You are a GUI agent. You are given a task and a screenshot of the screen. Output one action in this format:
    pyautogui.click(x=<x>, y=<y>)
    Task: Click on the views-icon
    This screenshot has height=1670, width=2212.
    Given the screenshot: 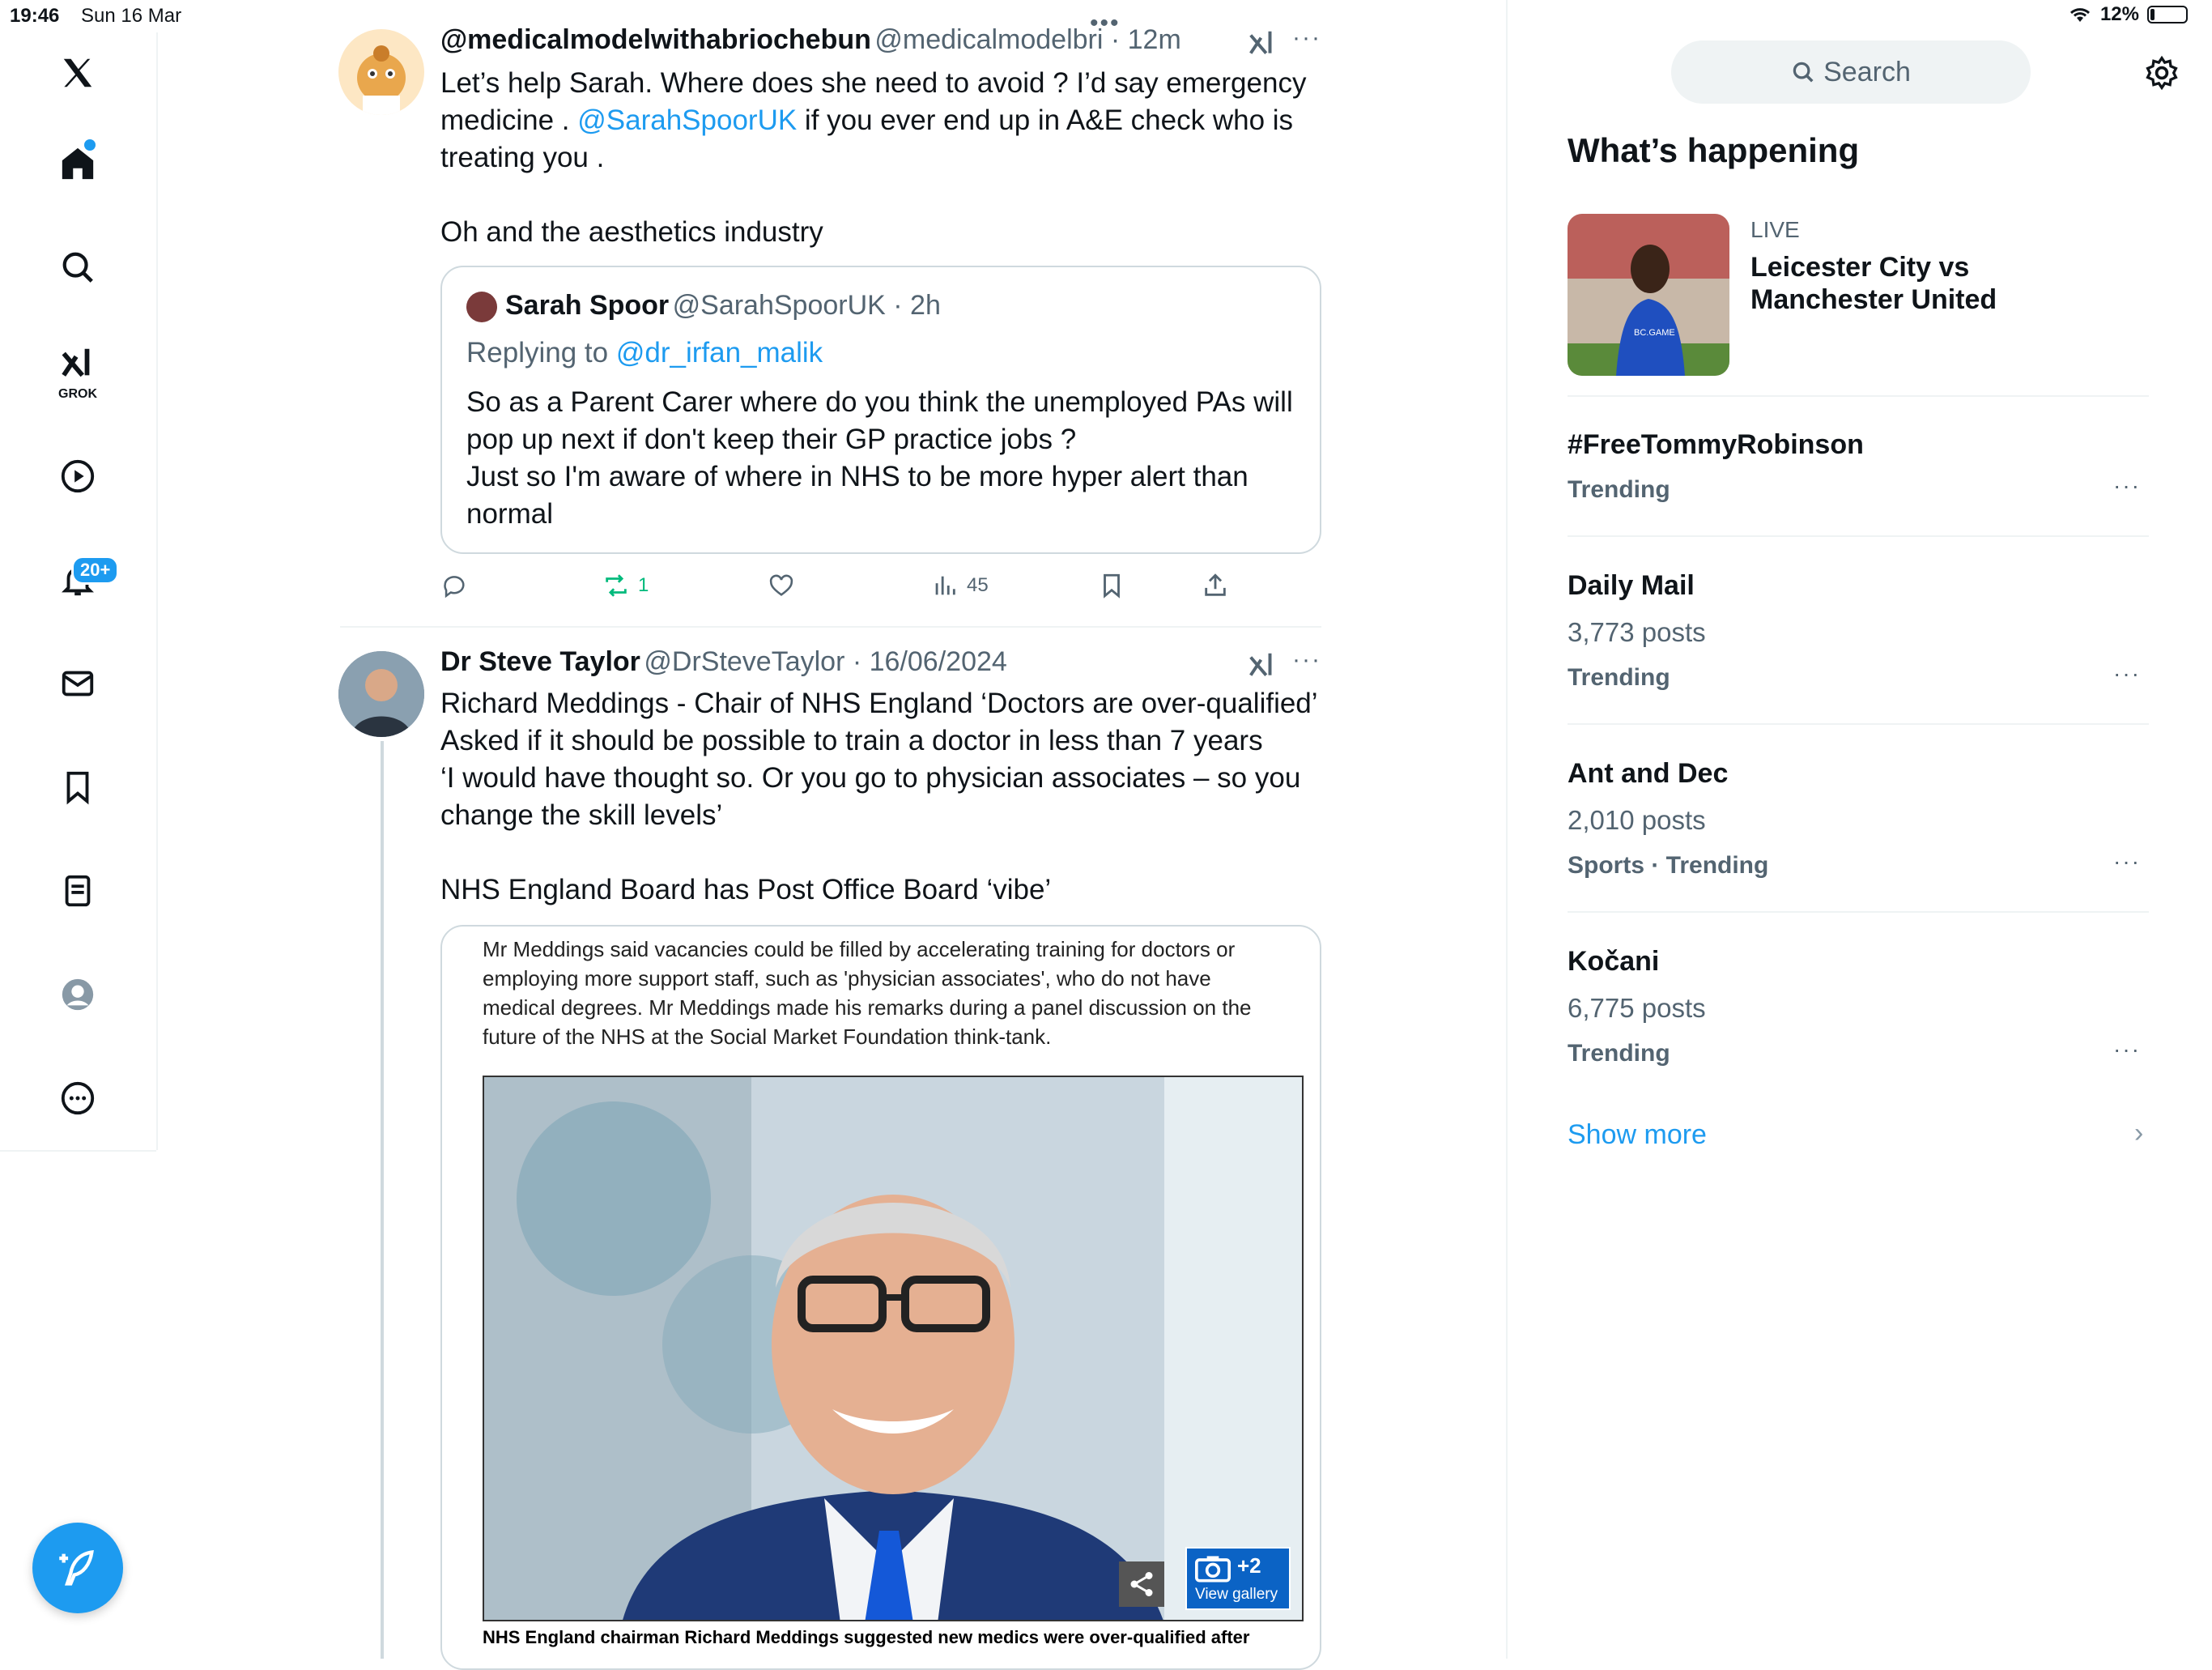 What is the action you would take?
    pyautogui.click(x=945, y=585)
    